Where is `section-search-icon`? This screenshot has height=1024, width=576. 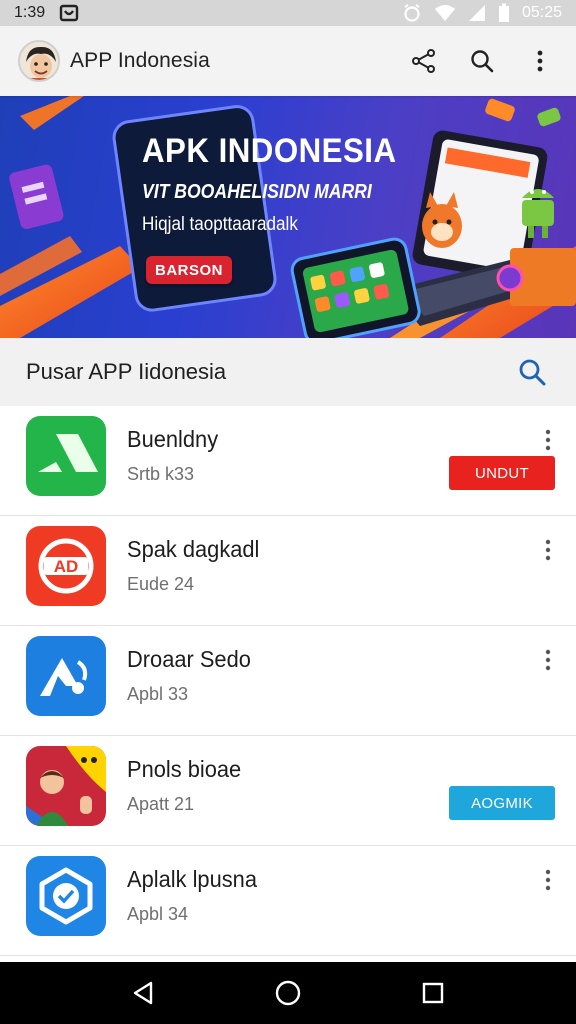 section-search-icon is located at coordinates (532, 372).